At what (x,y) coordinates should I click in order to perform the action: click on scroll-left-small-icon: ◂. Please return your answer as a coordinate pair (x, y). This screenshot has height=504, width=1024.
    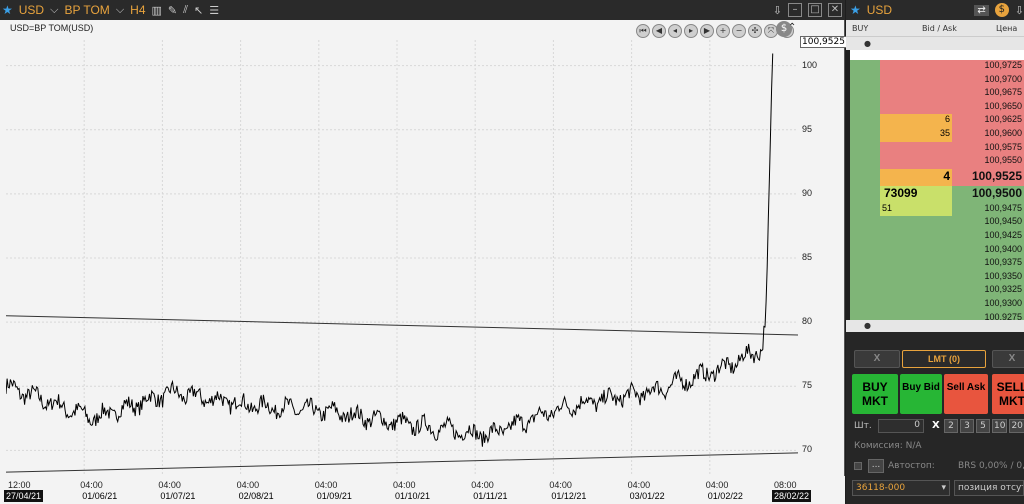
    Looking at the image, I should click on (675, 31).